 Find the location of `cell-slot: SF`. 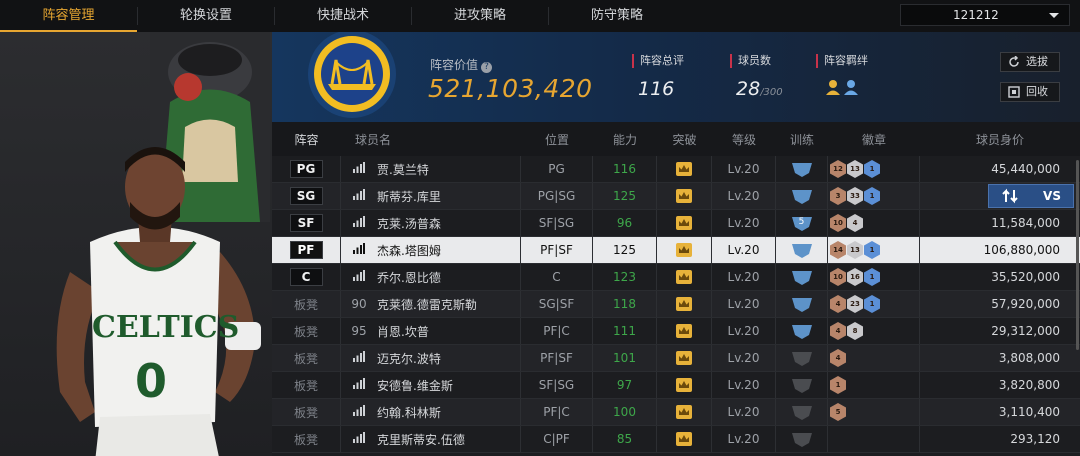

cell-slot: SF is located at coordinates (306, 223).